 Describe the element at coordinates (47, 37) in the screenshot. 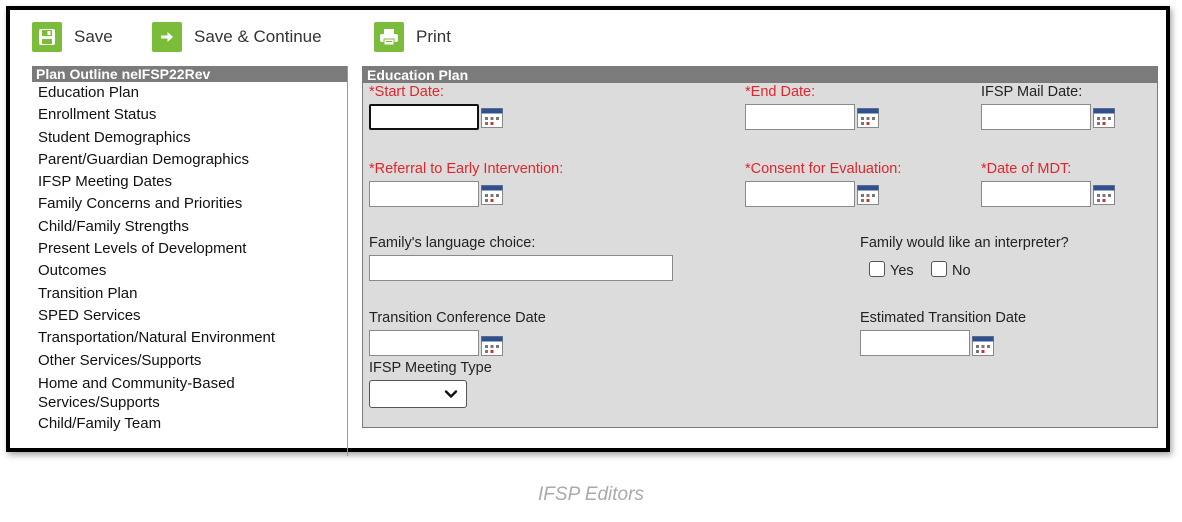

I see `floppy-disk-icon` at that location.